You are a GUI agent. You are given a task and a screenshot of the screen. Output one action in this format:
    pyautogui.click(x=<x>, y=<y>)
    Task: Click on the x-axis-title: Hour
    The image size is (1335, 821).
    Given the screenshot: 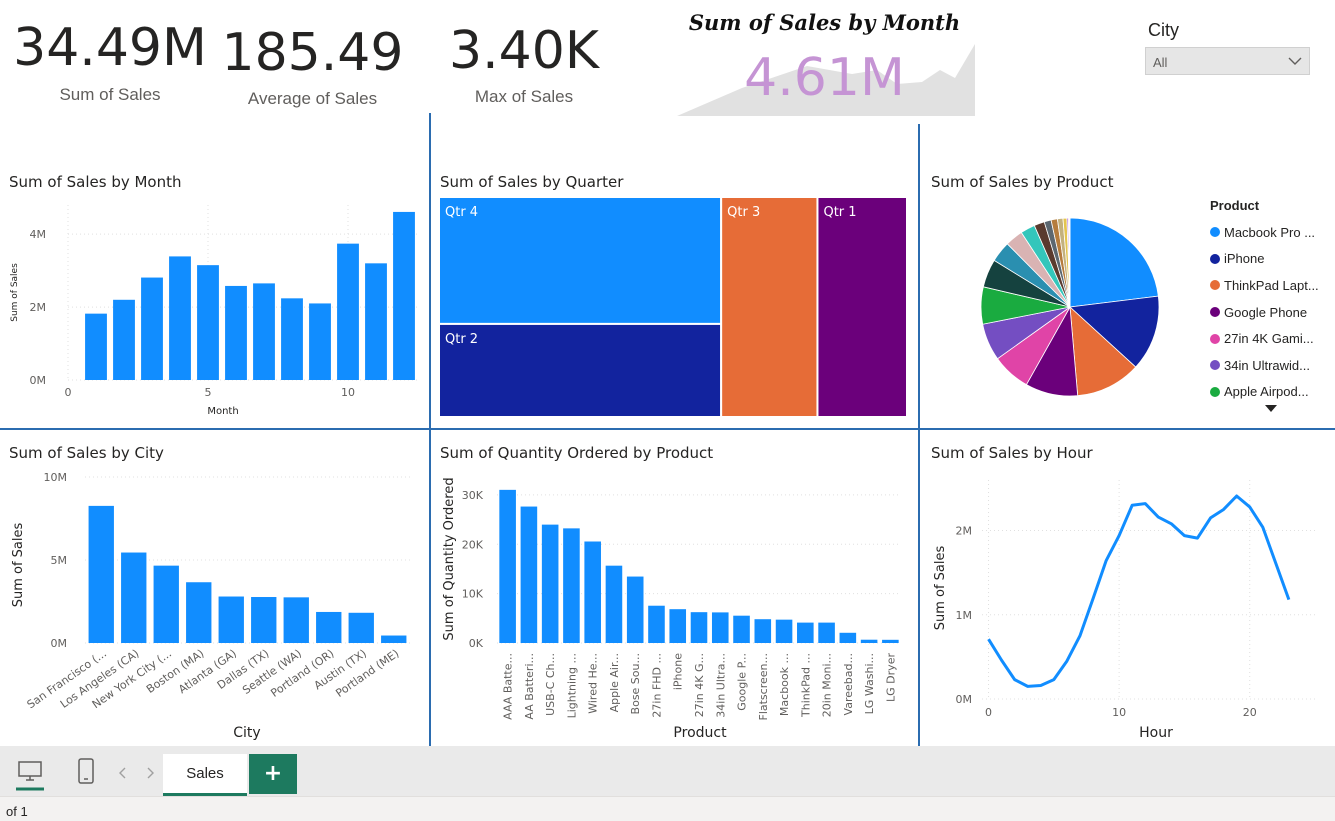 What is the action you would take?
    pyautogui.click(x=1156, y=733)
    